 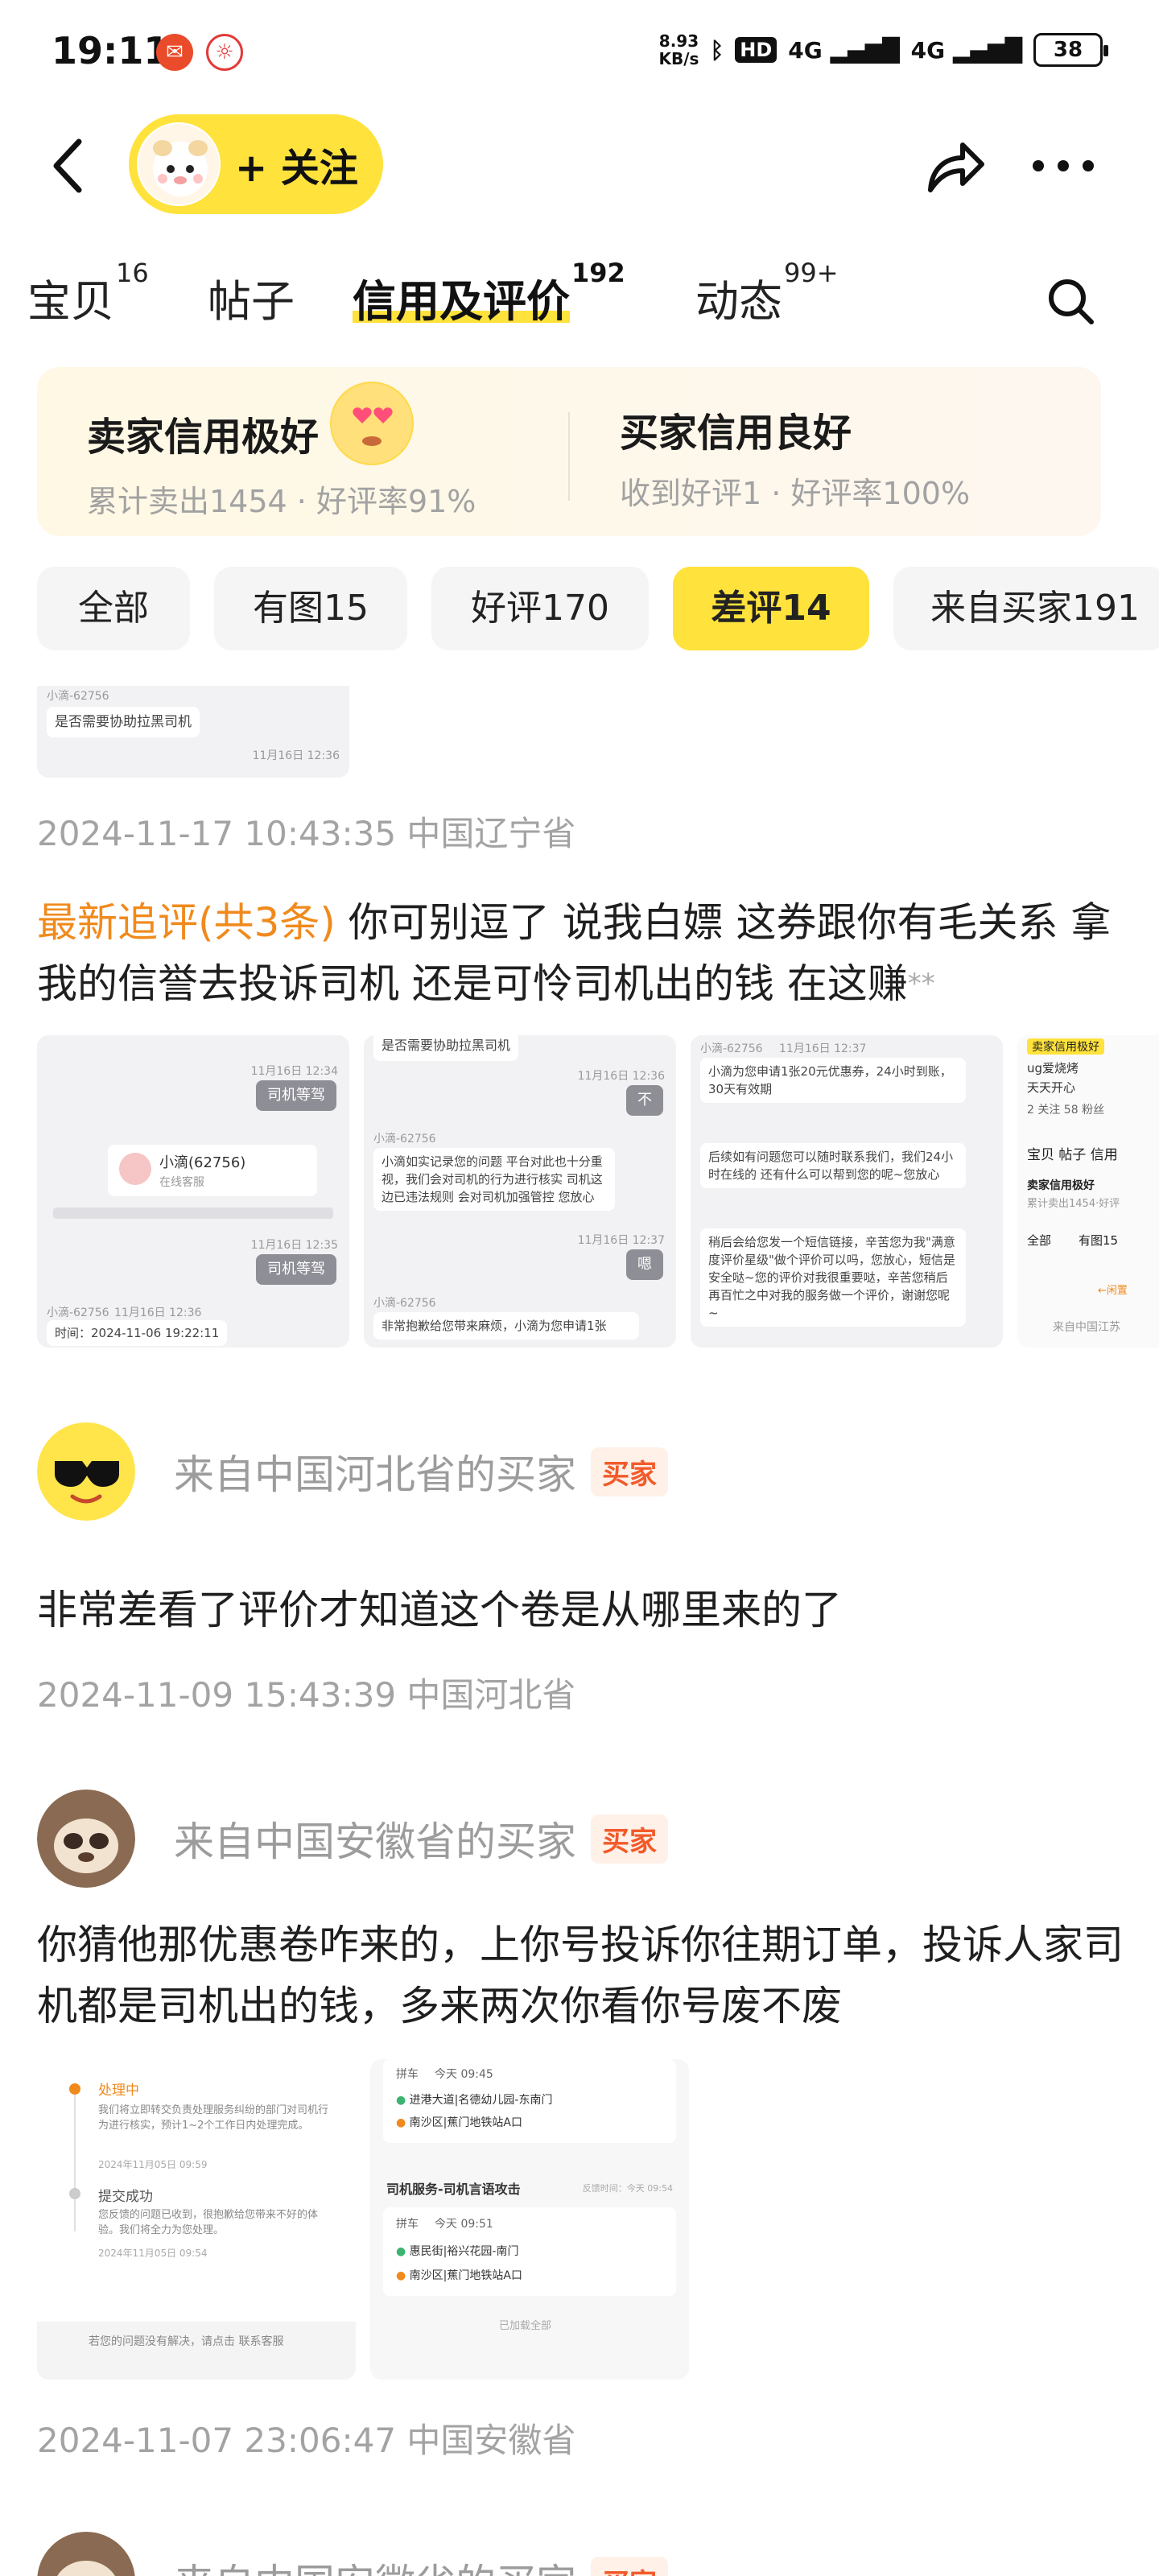 What do you see at coordinates (1073, 1204) in the screenshot?
I see `s4-c2: 累计卖出1454·好评` at bounding box center [1073, 1204].